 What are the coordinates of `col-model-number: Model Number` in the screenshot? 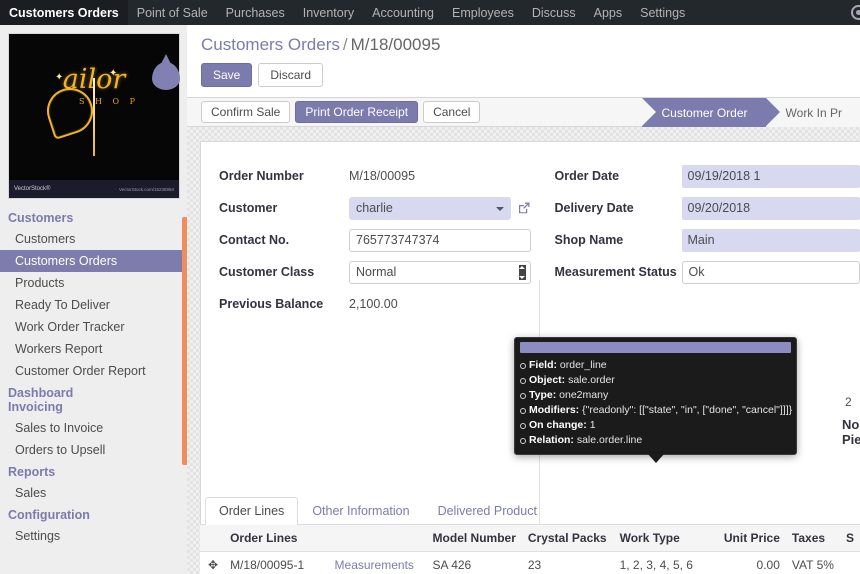 It's located at (474, 538).